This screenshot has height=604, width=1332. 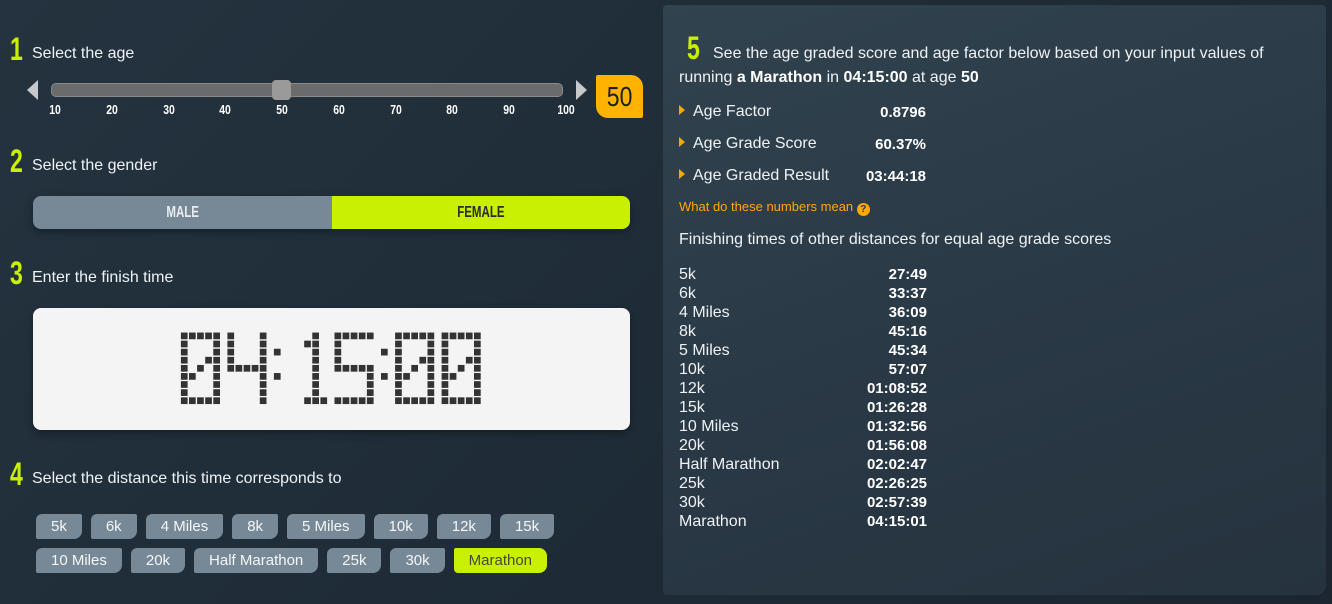 What do you see at coordinates (692, 483) in the screenshot?
I see `equivalent-distance: 25k` at bounding box center [692, 483].